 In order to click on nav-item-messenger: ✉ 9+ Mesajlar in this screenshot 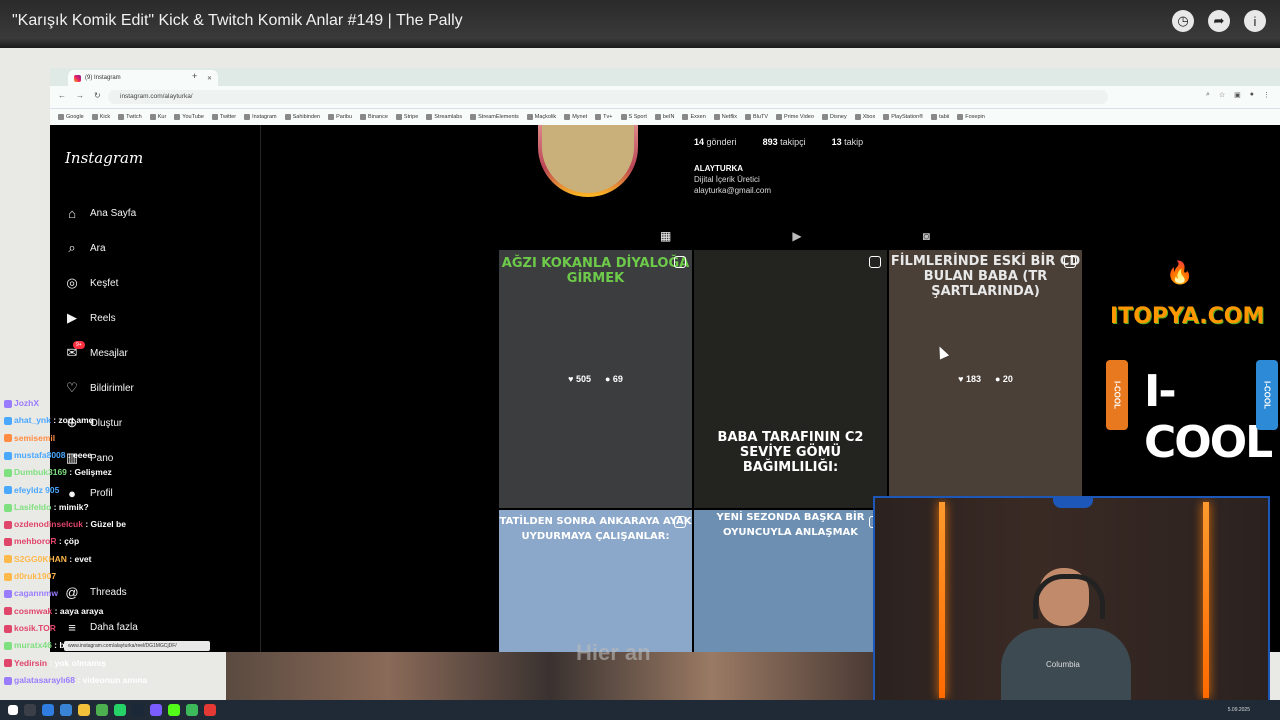, I will do `click(96, 351)`.